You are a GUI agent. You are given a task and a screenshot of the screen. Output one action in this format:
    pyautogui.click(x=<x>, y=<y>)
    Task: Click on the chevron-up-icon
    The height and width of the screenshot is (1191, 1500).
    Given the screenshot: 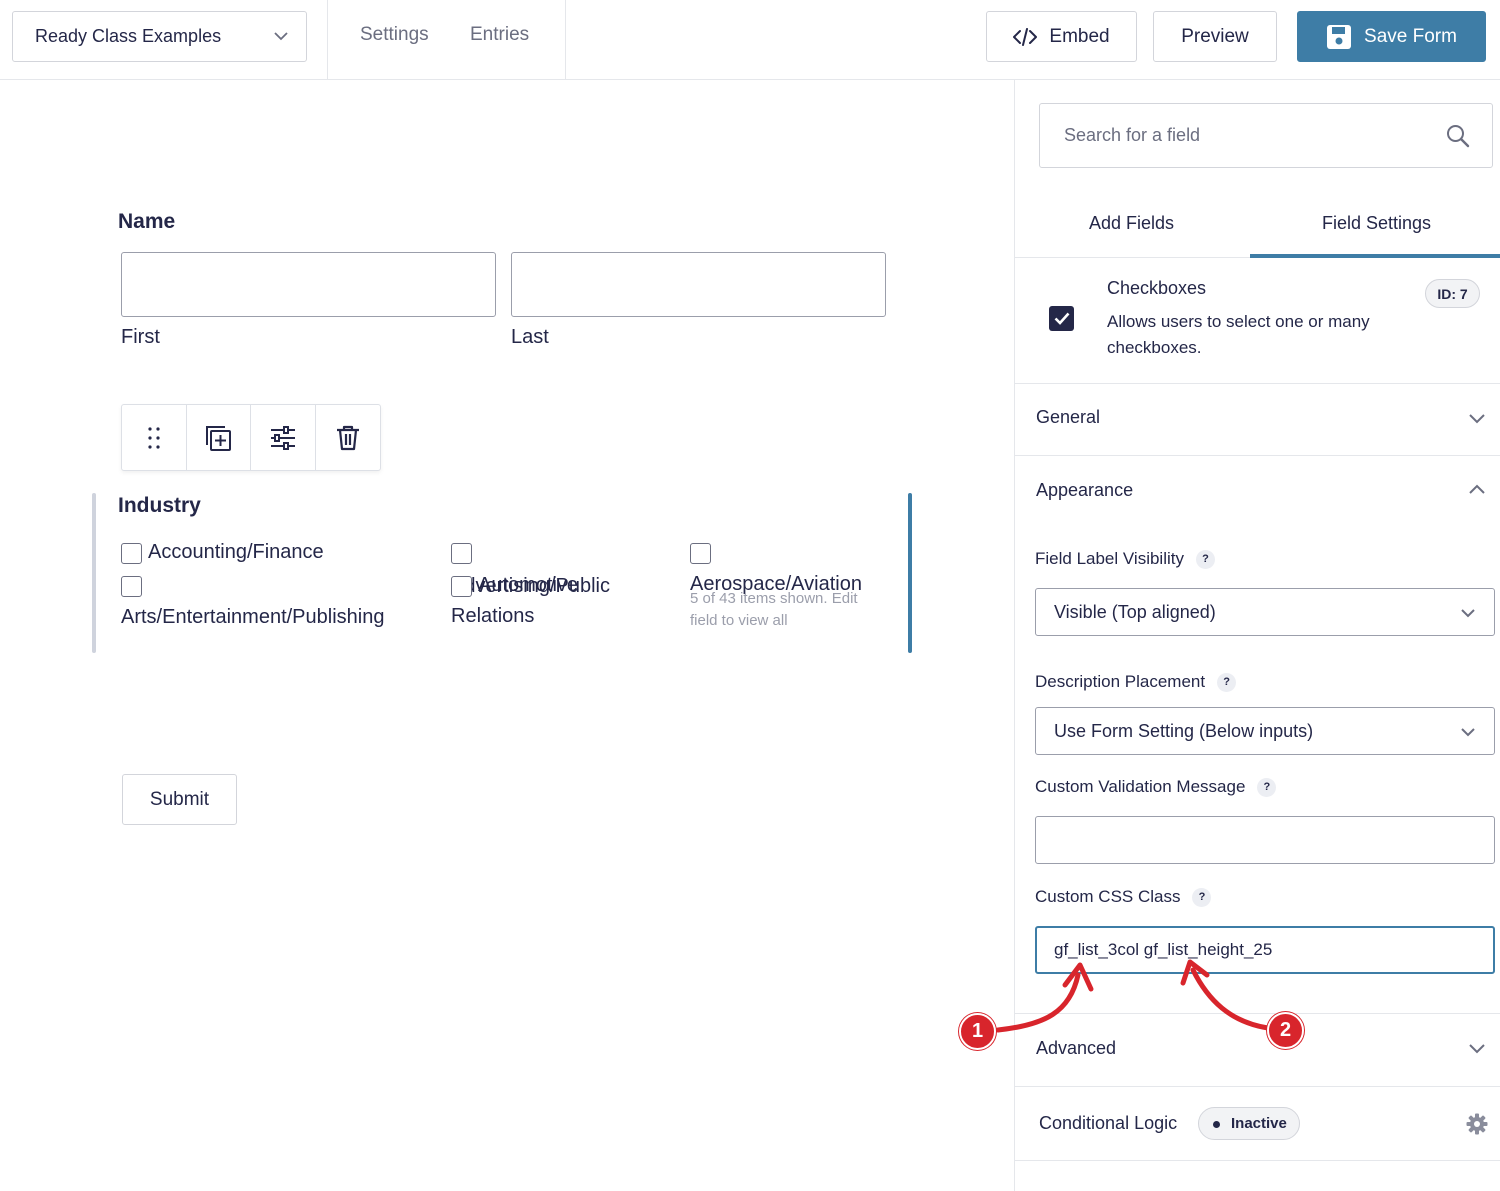 What is the action you would take?
    pyautogui.click(x=1477, y=490)
    